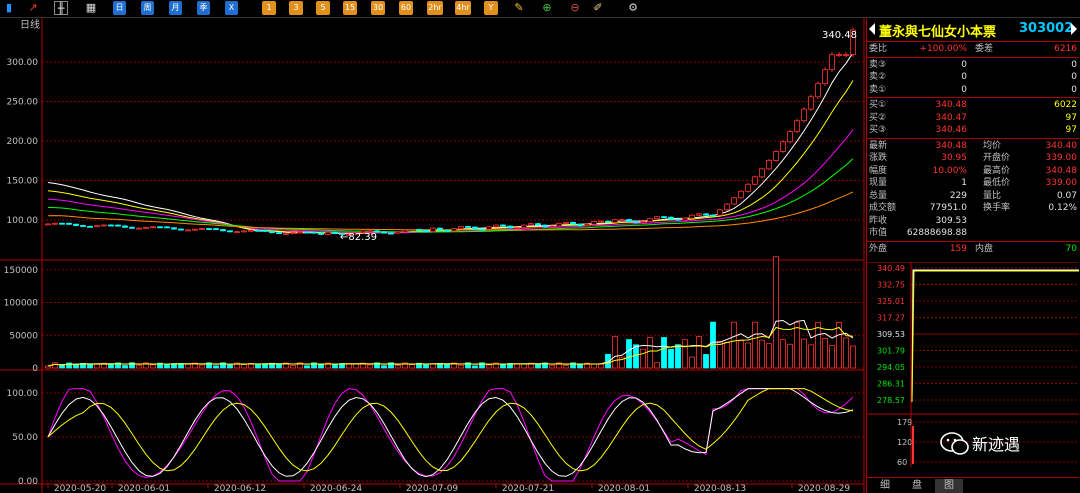 The image size is (1080, 493). Describe the element at coordinates (80, 488) in the screenshot. I see `date-tick-label: 2020-05-20` at that location.